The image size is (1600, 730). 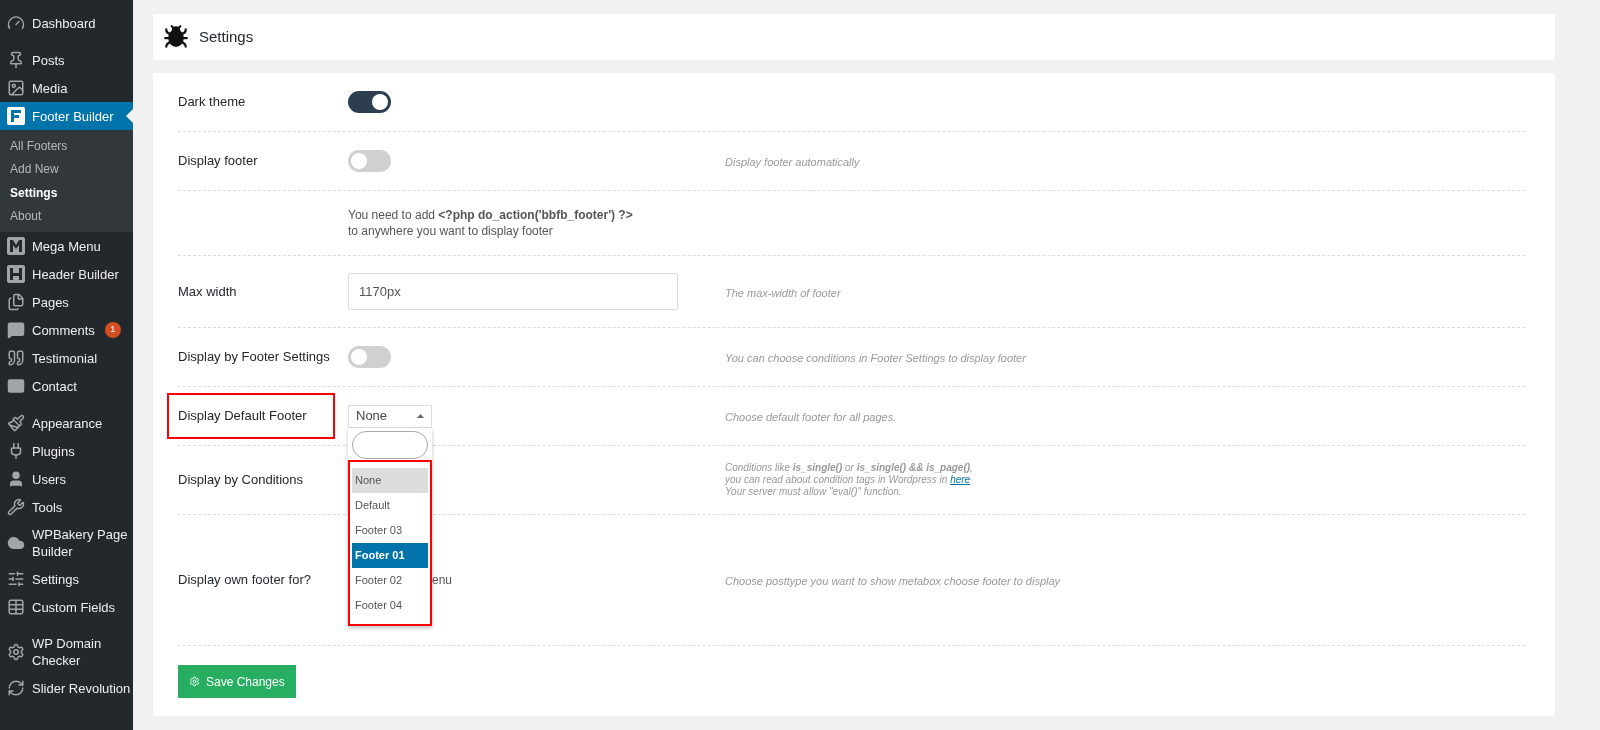 What do you see at coordinates (66, 116) in the screenshot?
I see `sidebar-item: Footer Builder` at bounding box center [66, 116].